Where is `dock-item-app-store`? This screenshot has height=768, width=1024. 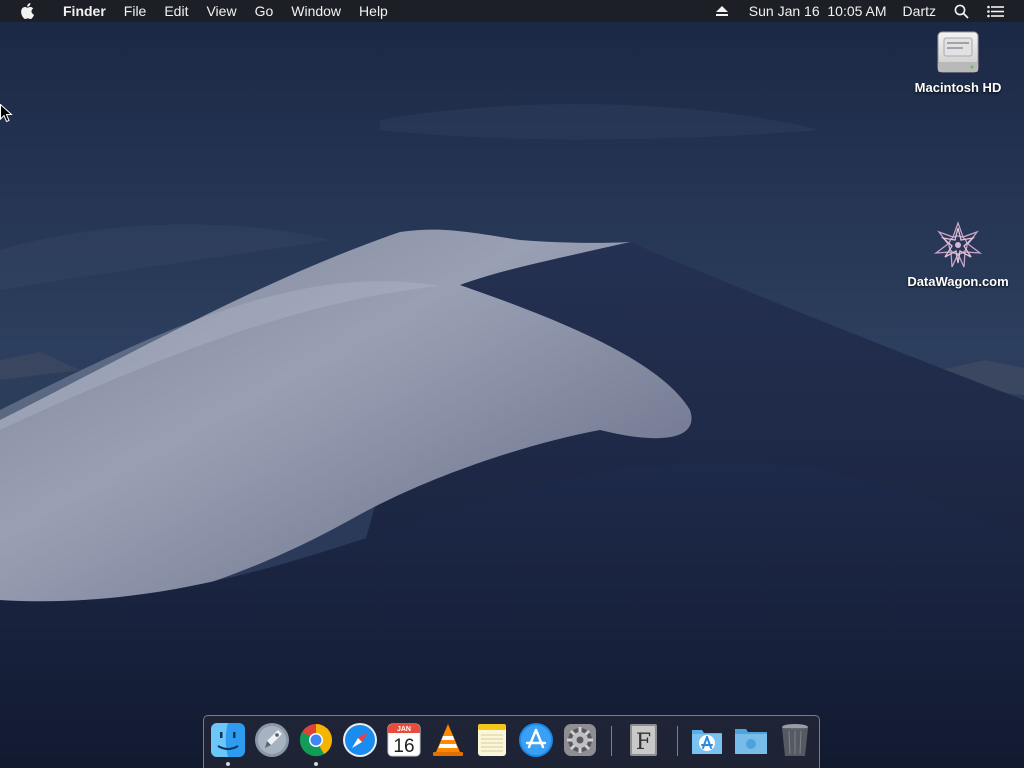 dock-item-app-store is located at coordinates (536, 740).